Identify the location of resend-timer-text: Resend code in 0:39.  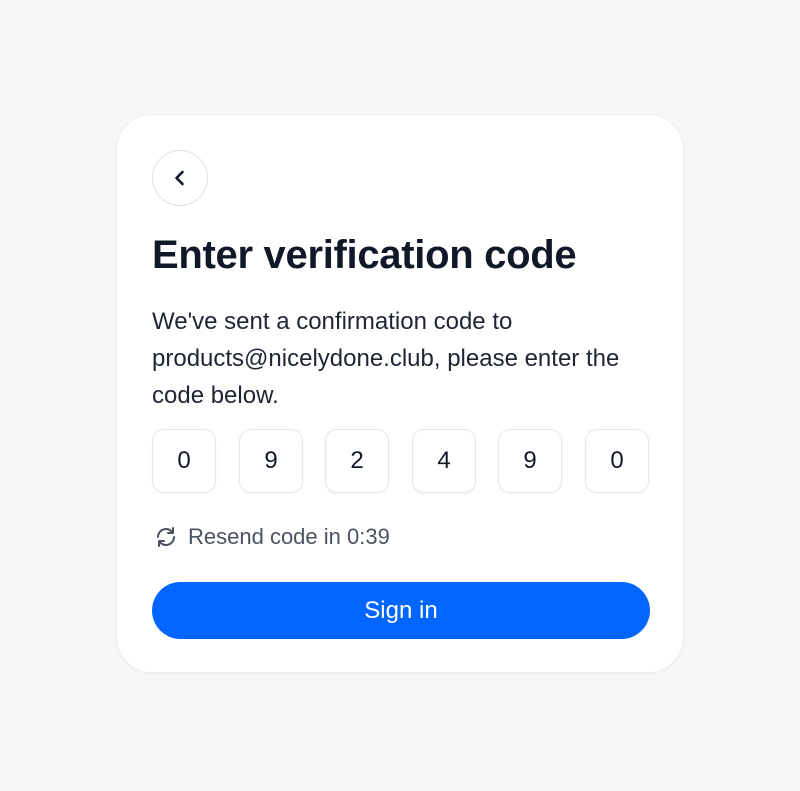
(289, 536).